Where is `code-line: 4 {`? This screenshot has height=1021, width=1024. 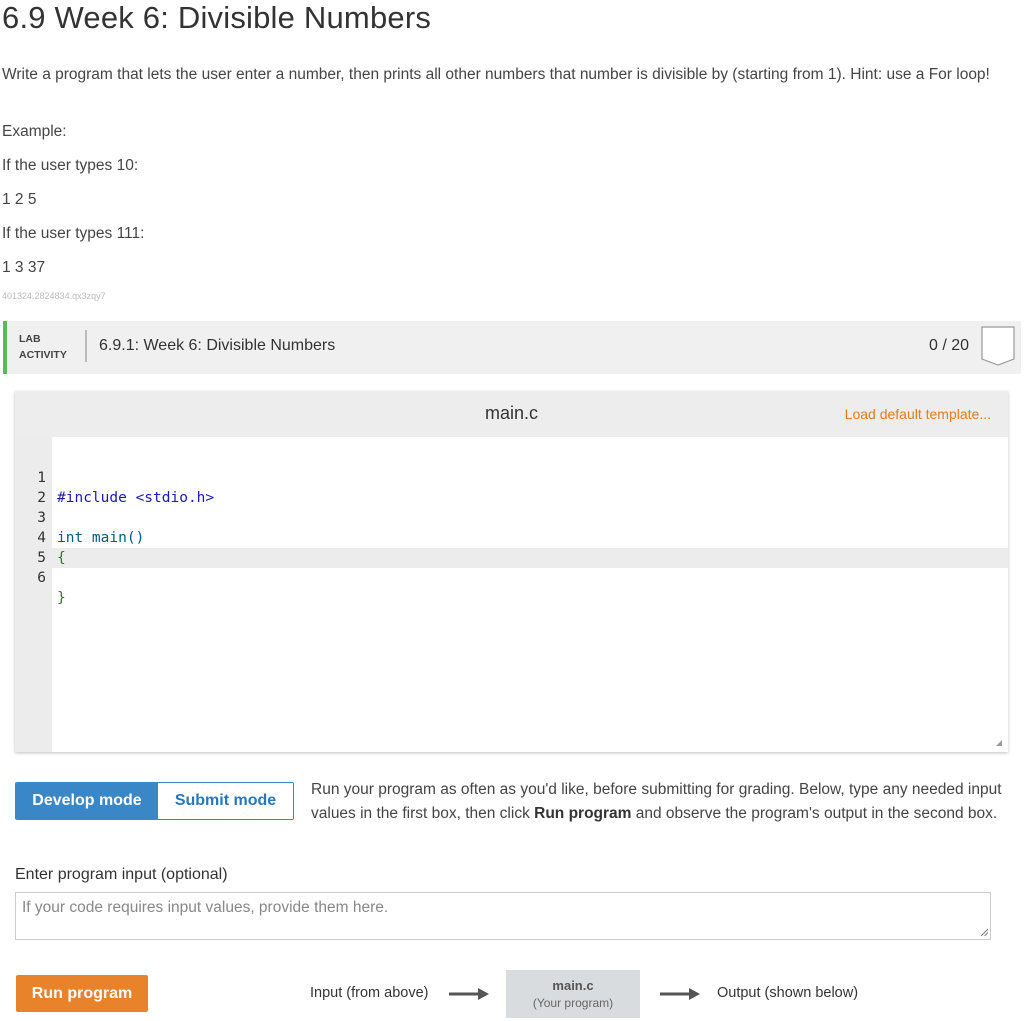
code-line: 4 { is located at coordinates (40, 537).